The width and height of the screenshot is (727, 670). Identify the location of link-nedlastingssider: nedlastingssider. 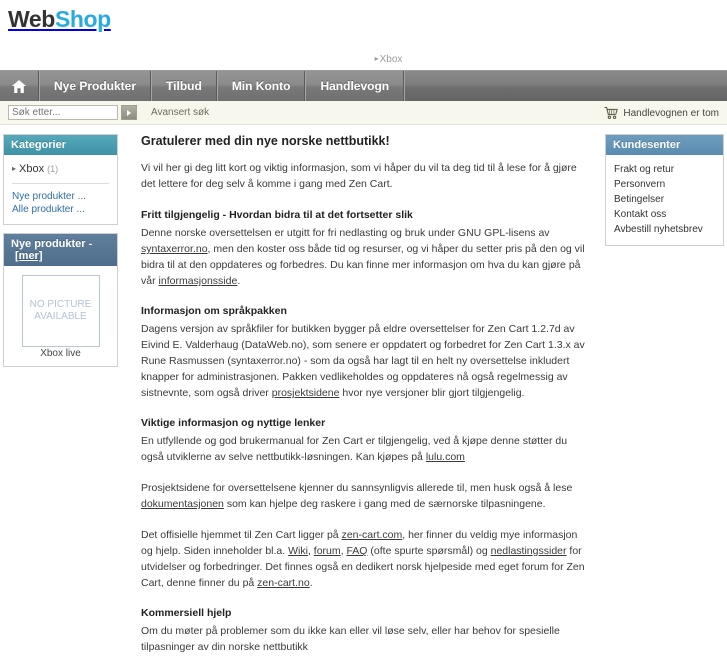
(529, 551).